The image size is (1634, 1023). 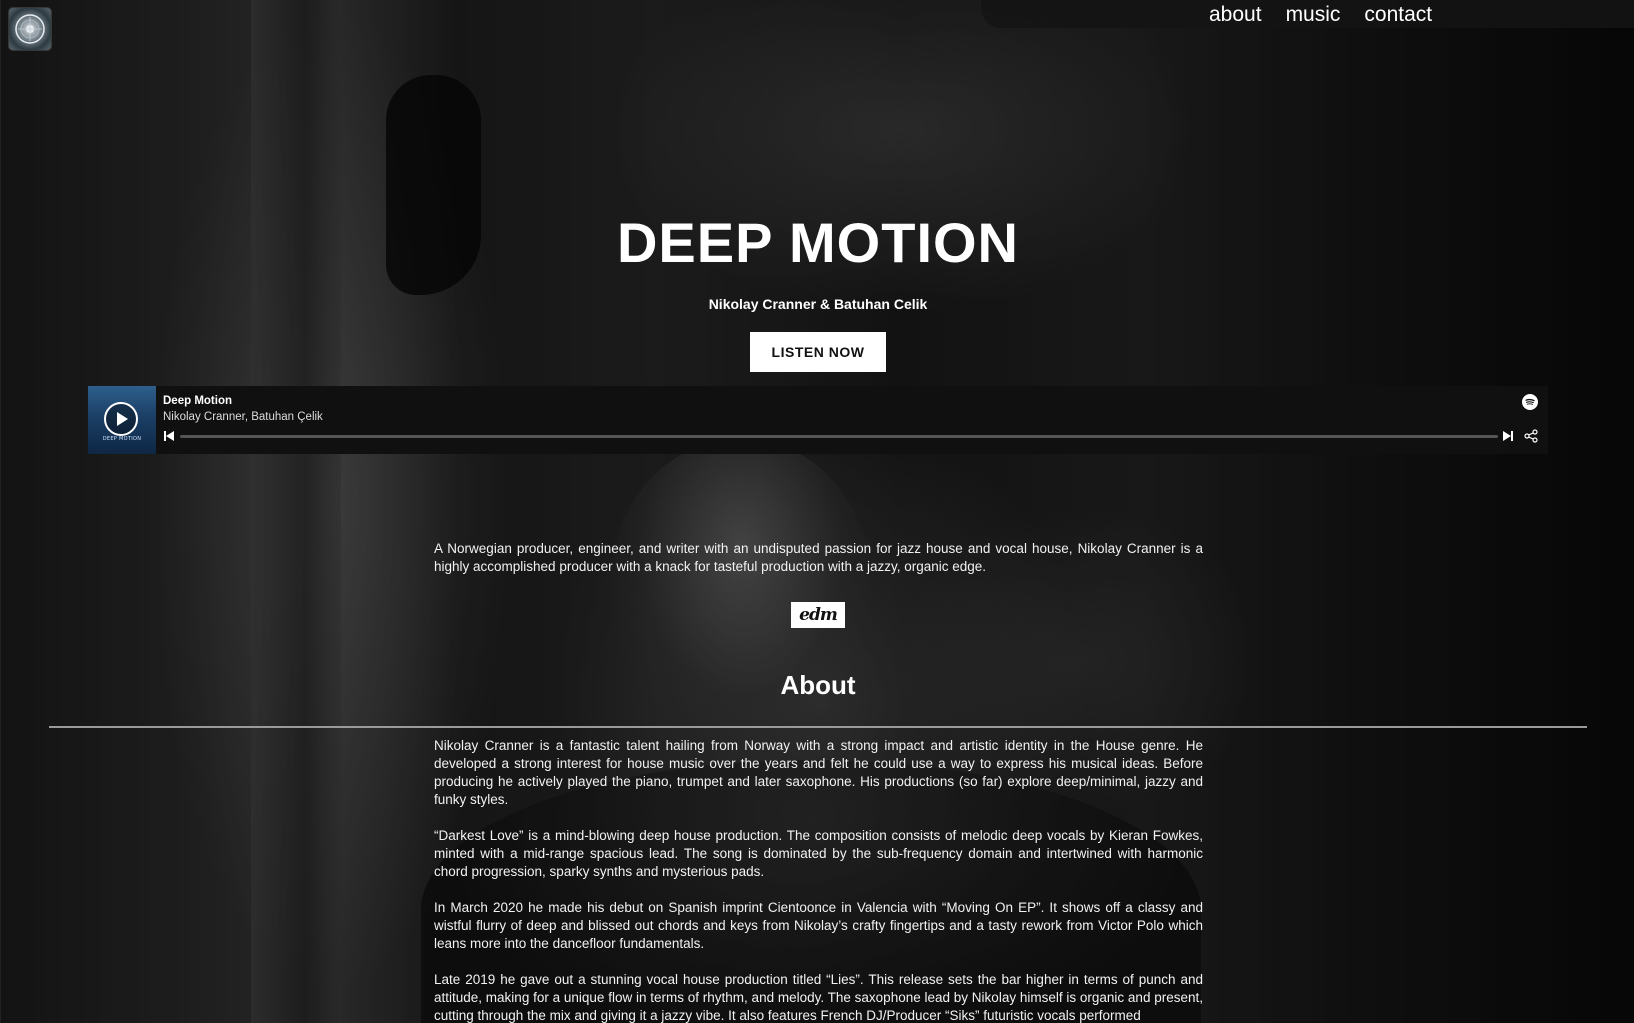 What do you see at coordinates (1508, 436) in the screenshot?
I see `next-track-icon` at bounding box center [1508, 436].